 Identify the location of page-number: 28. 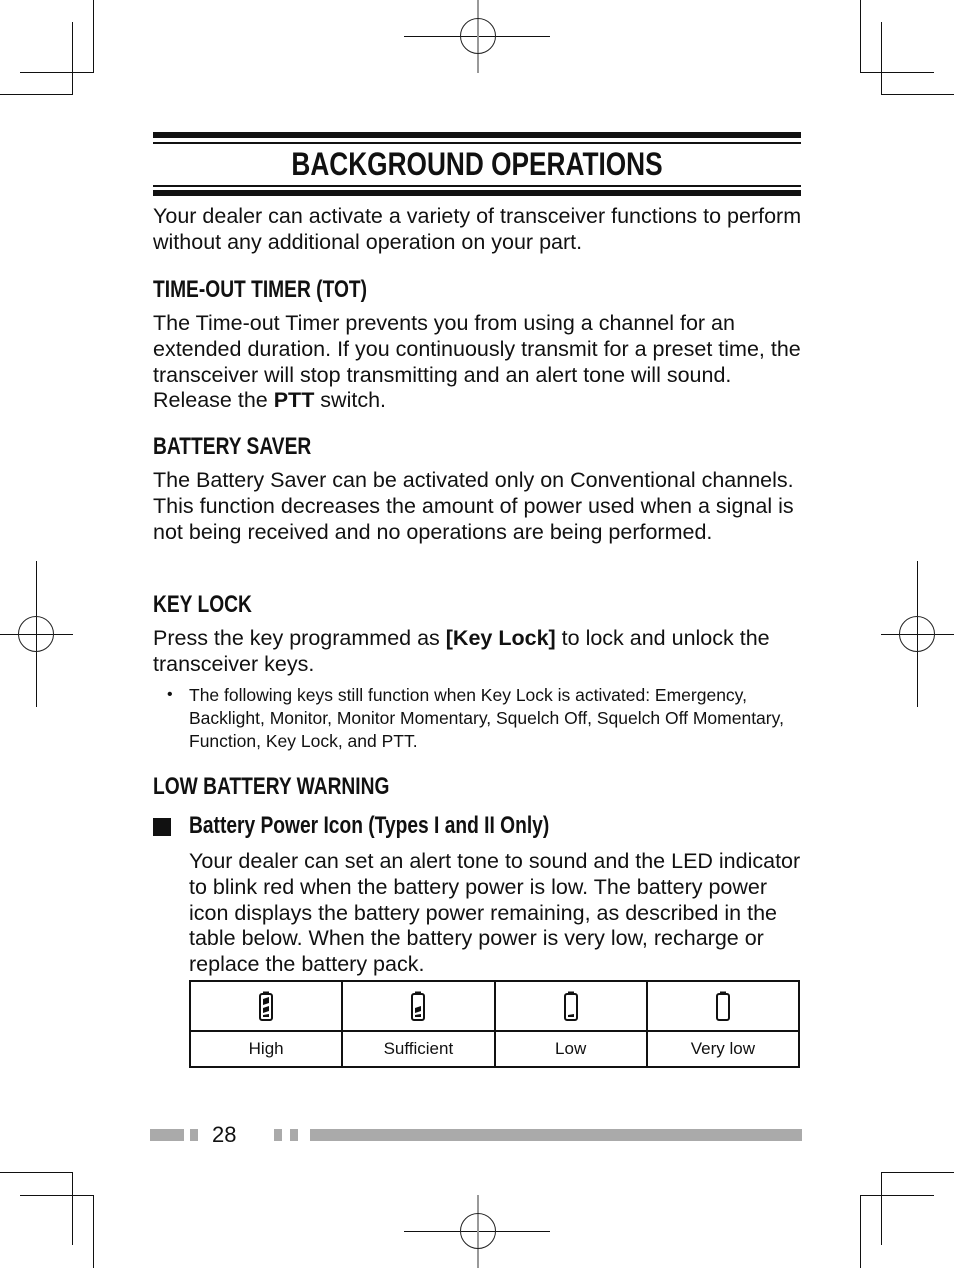
(224, 1134).